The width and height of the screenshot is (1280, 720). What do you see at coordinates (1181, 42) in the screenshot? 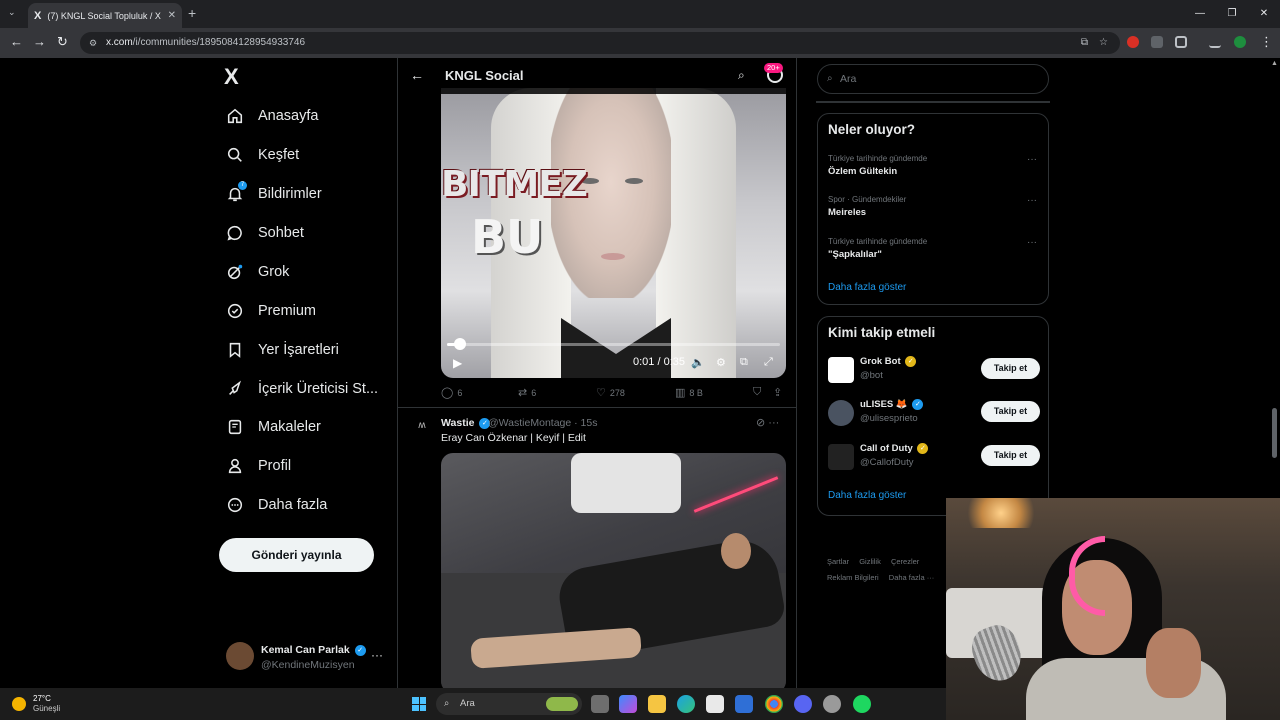
I see `extensions-puzzle-icon` at bounding box center [1181, 42].